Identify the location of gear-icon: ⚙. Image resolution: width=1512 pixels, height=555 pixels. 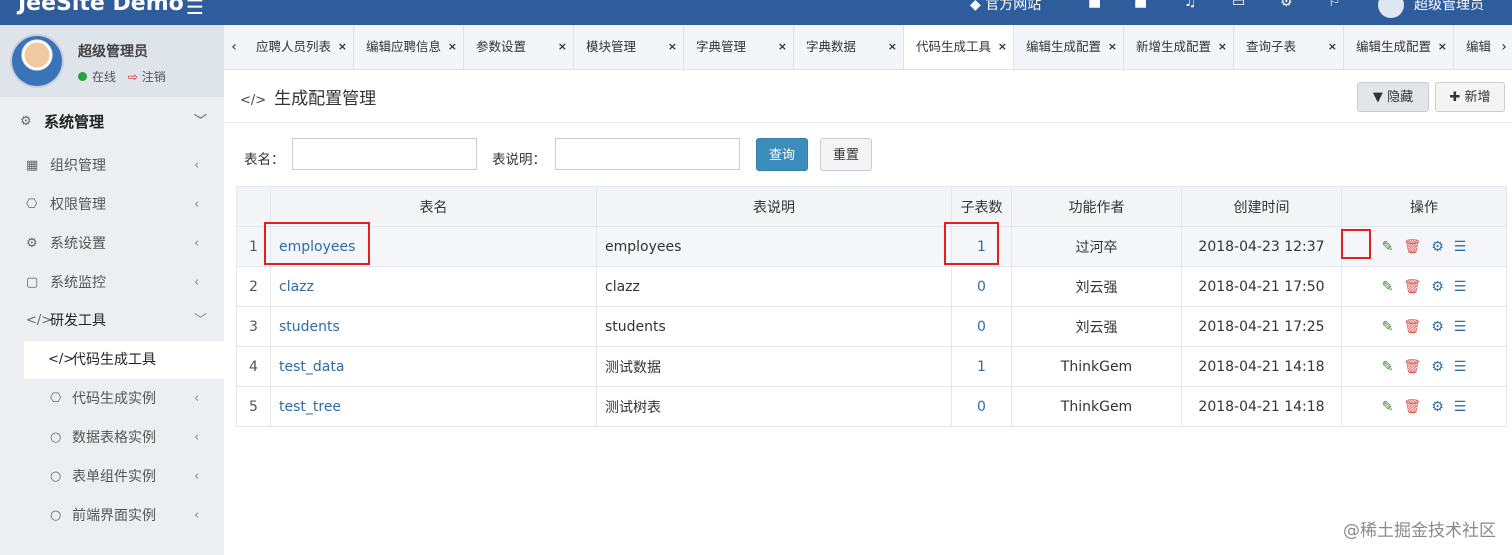
(26, 121).